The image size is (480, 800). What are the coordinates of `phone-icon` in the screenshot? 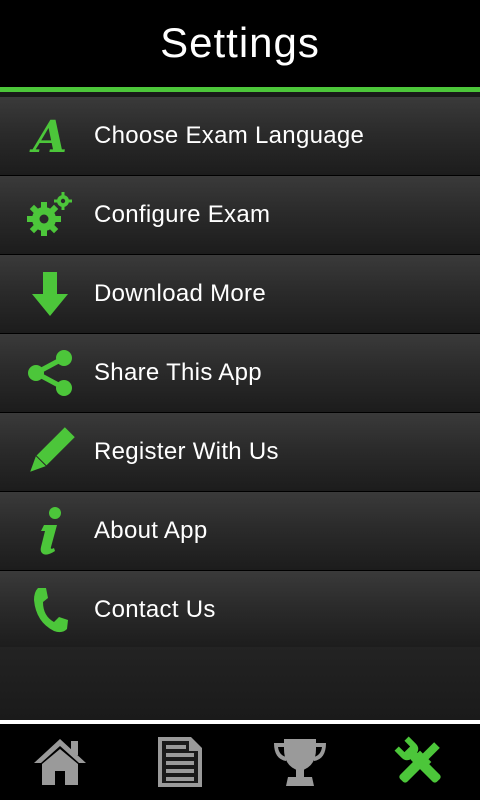 It's located at (50, 610).